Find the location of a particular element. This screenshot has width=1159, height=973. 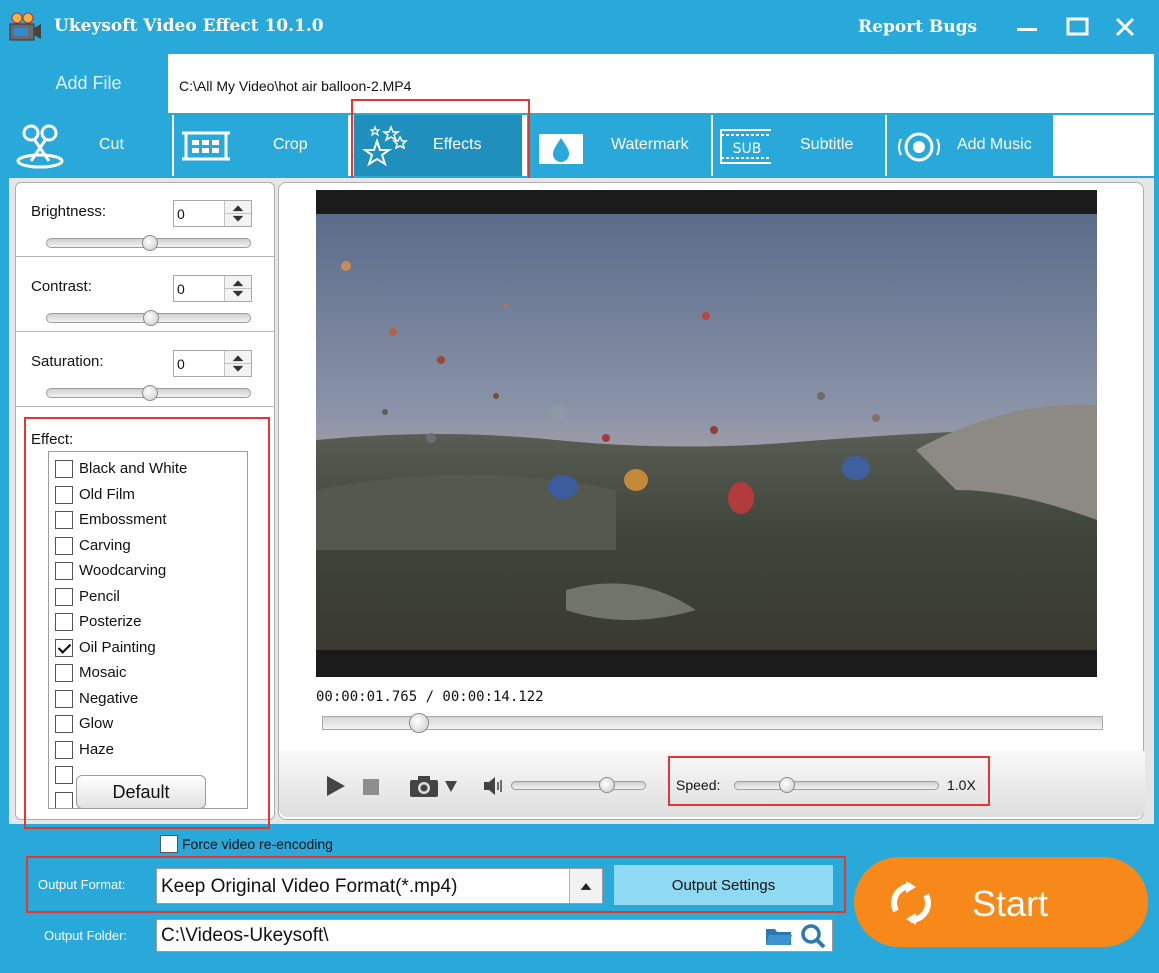

effect-woodcarving: Woodcarving is located at coordinates (150, 571).